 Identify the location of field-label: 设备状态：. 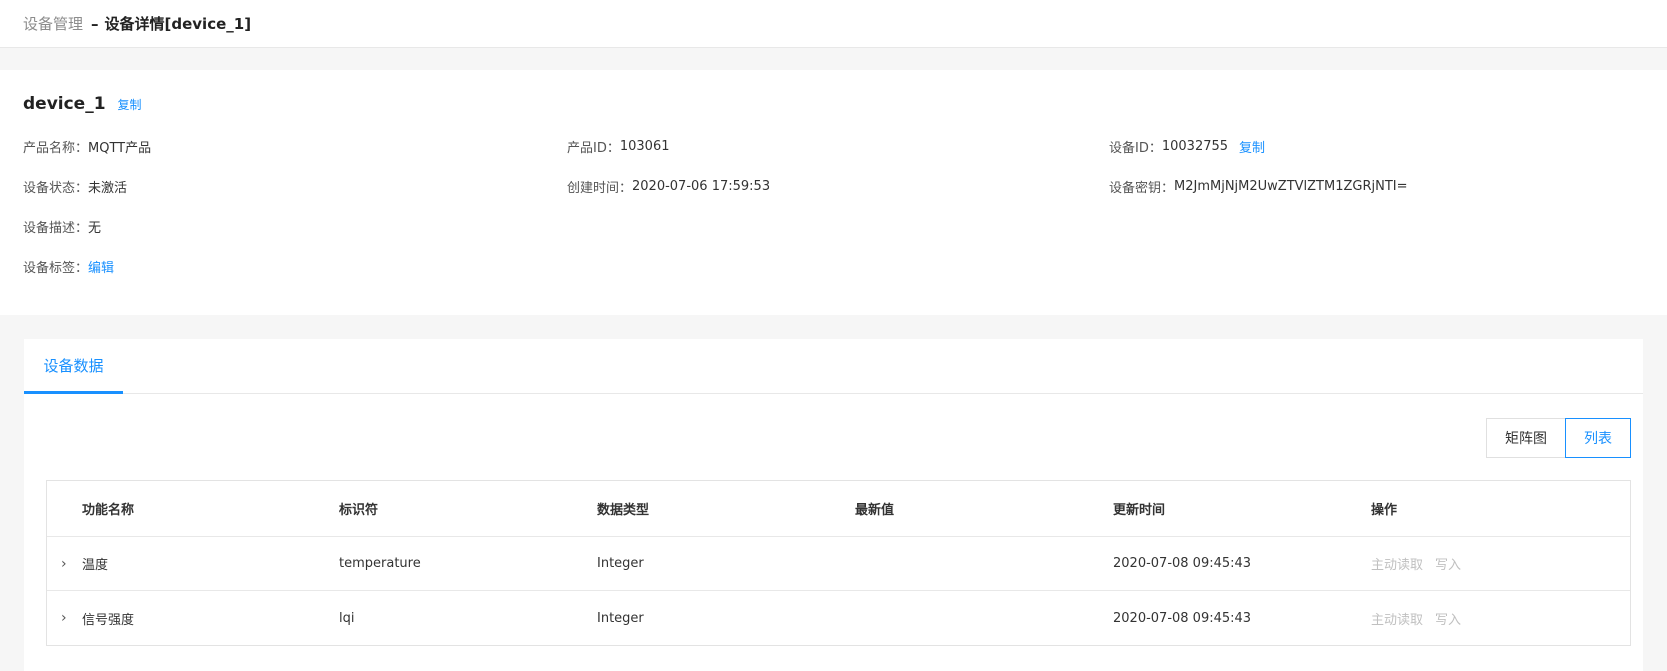
(56, 188).